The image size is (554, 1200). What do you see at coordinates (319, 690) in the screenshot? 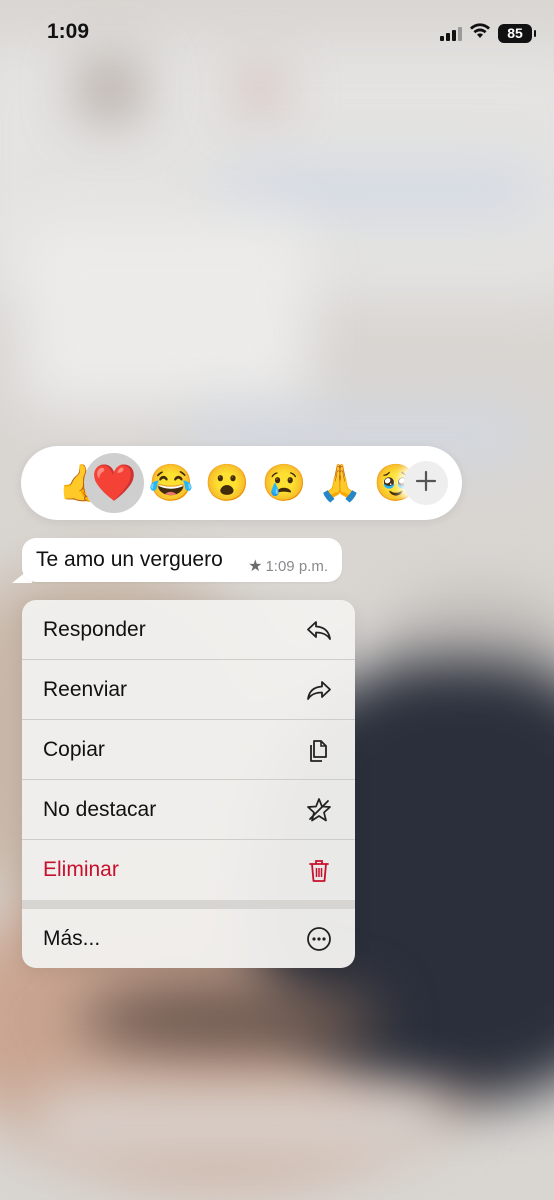
I see `forward-icon` at bounding box center [319, 690].